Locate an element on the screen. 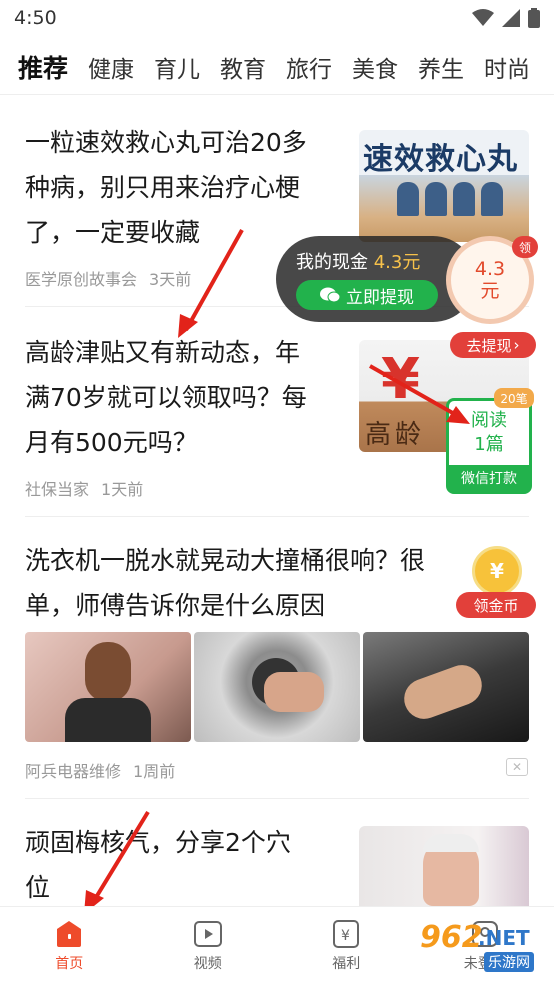 This screenshot has width=554, height=984. yuan-icon: ¥ is located at coordinates (346, 933).